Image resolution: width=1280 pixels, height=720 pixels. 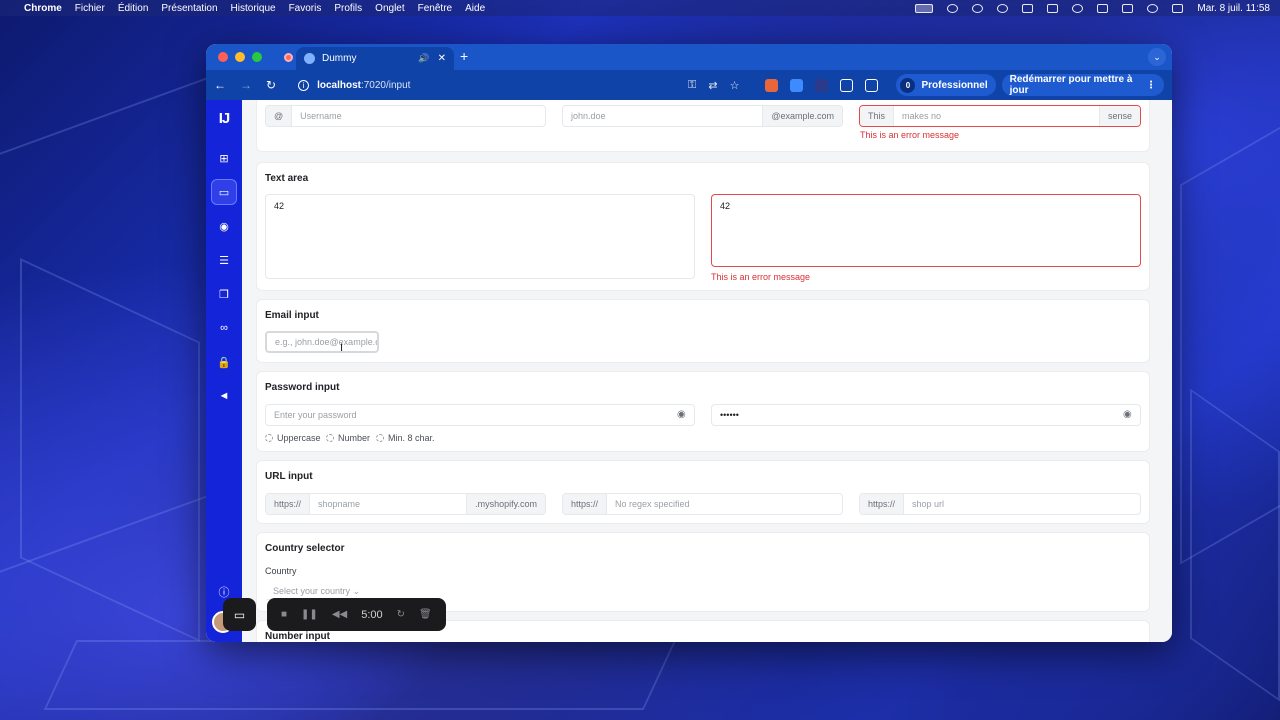 What do you see at coordinates (924, 8) in the screenshot?
I see `screen-mirroring-icon` at bounding box center [924, 8].